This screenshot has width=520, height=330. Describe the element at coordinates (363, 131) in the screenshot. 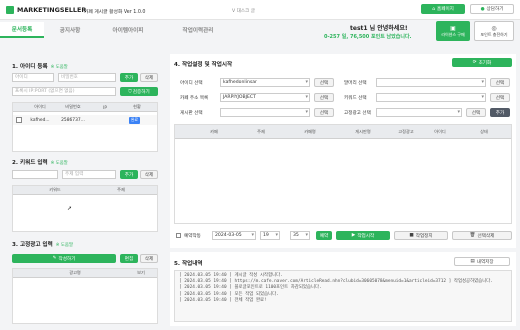

I see `job-header-board: 게시판명` at that location.